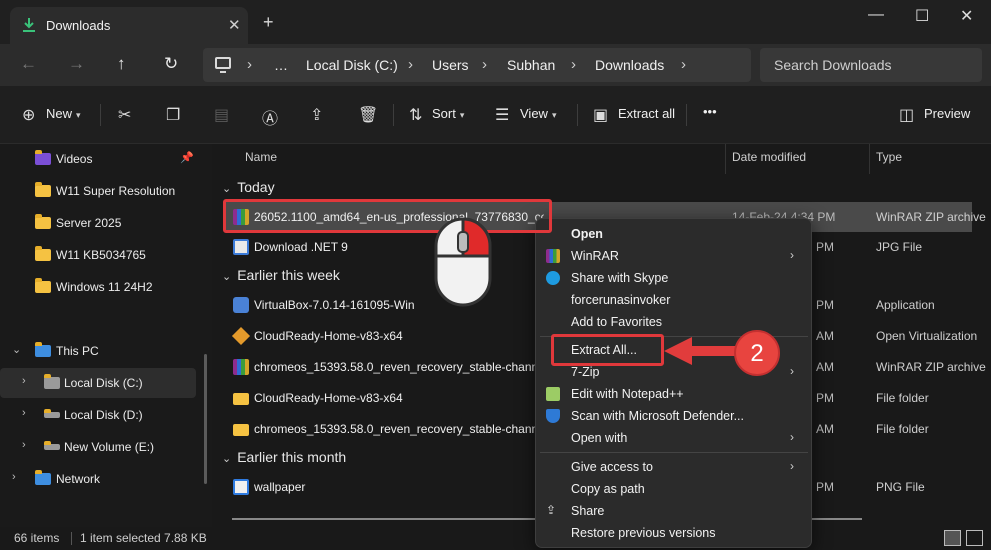 This screenshot has height=550, width=991. What do you see at coordinates (612, 467) in the screenshot?
I see `menu-item-label: Give access to` at bounding box center [612, 467].